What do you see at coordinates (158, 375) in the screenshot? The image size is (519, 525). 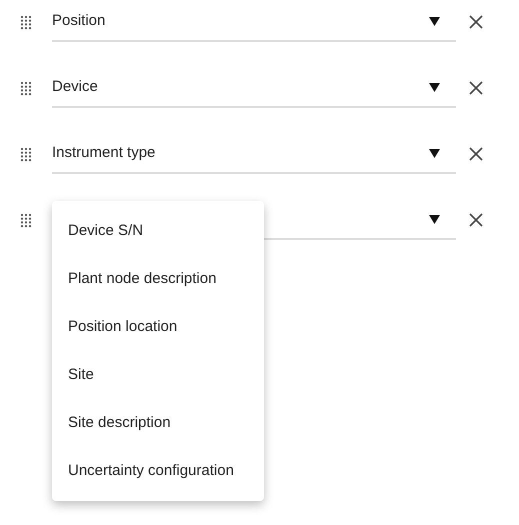 I see `menu-item: Site` at bounding box center [158, 375].